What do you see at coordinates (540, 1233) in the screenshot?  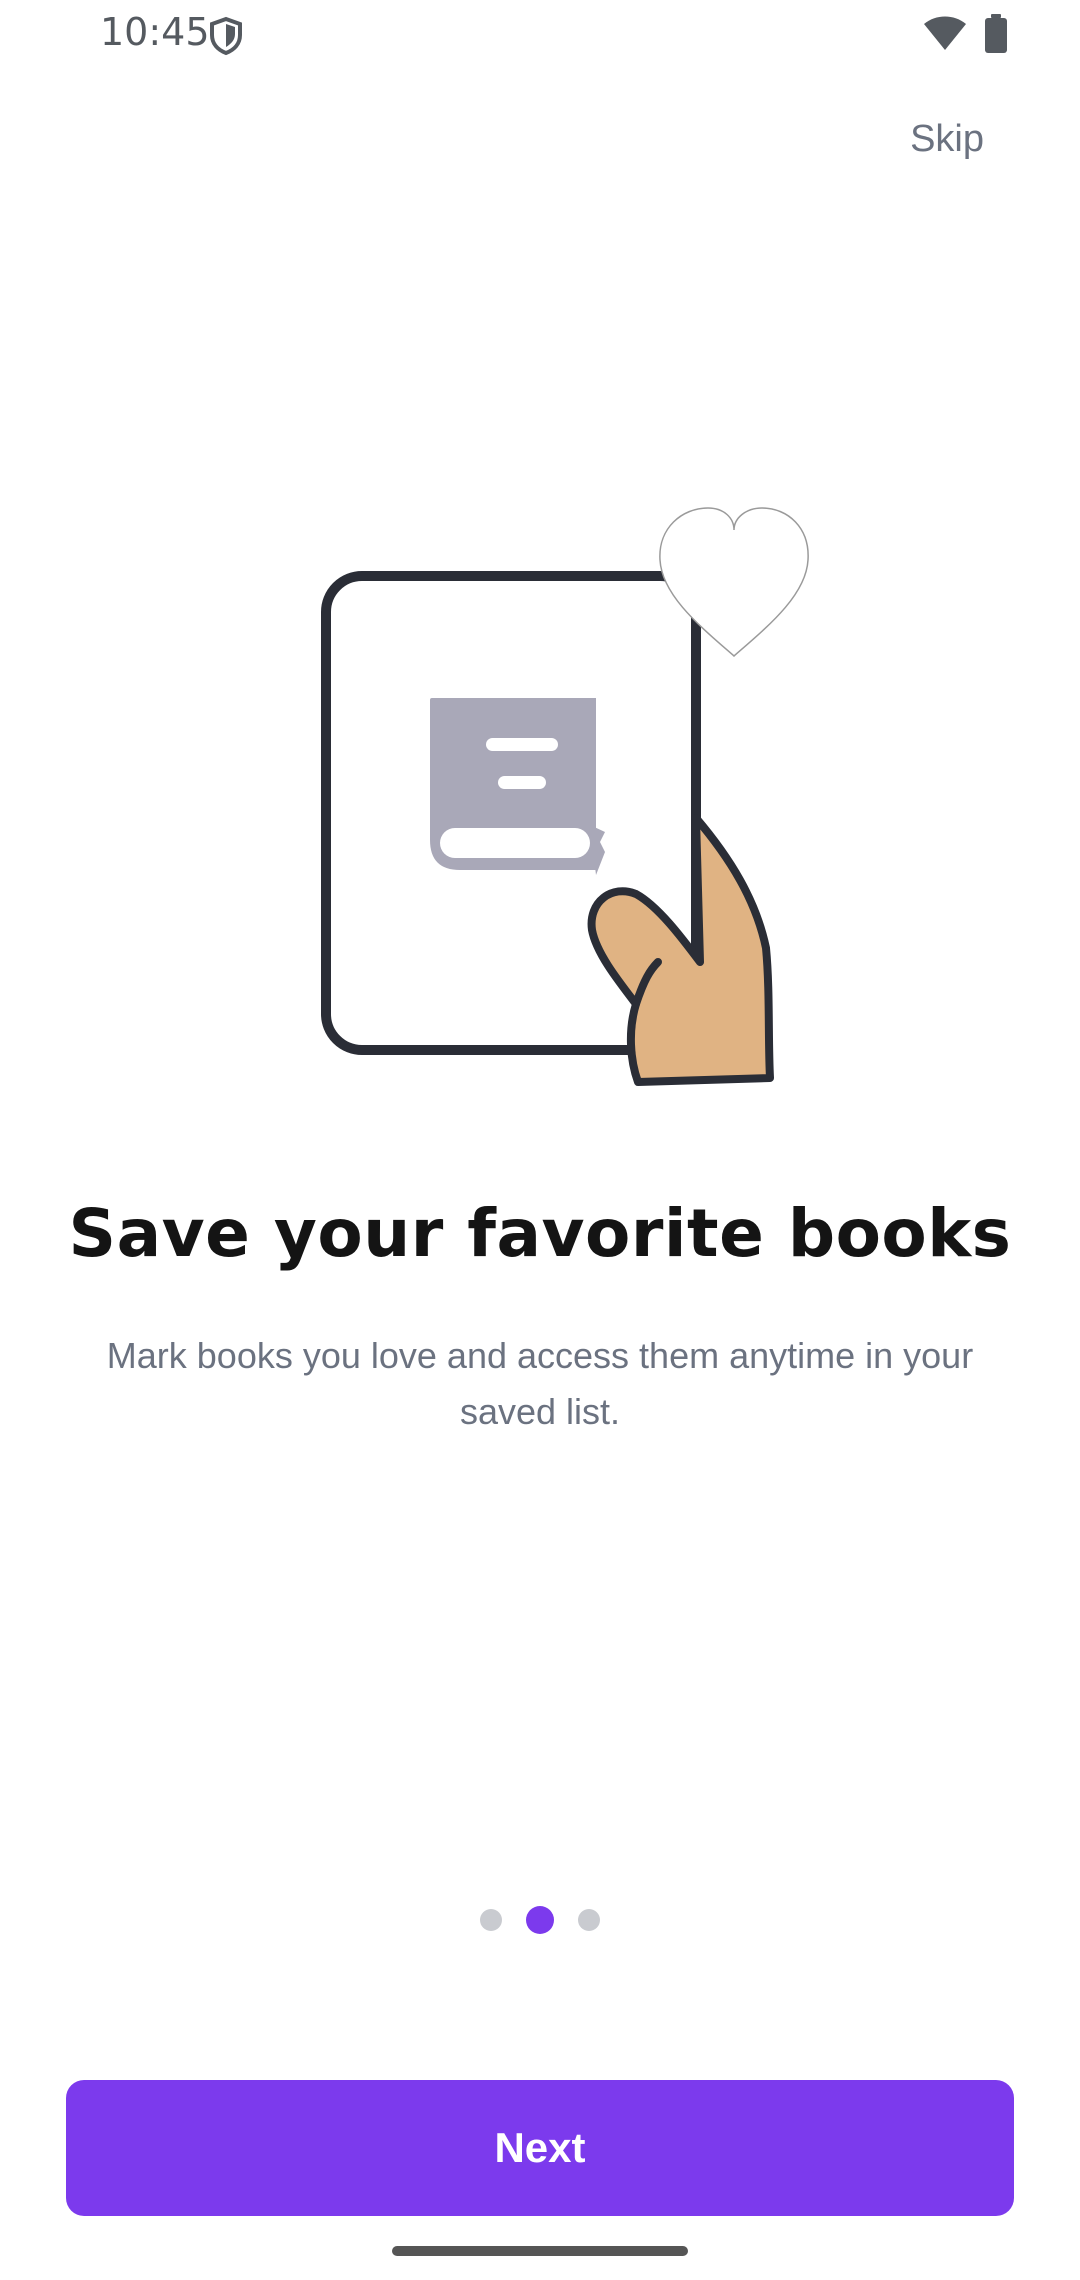 I see `page-title: Save your favorite books` at bounding box center [540, 1233].